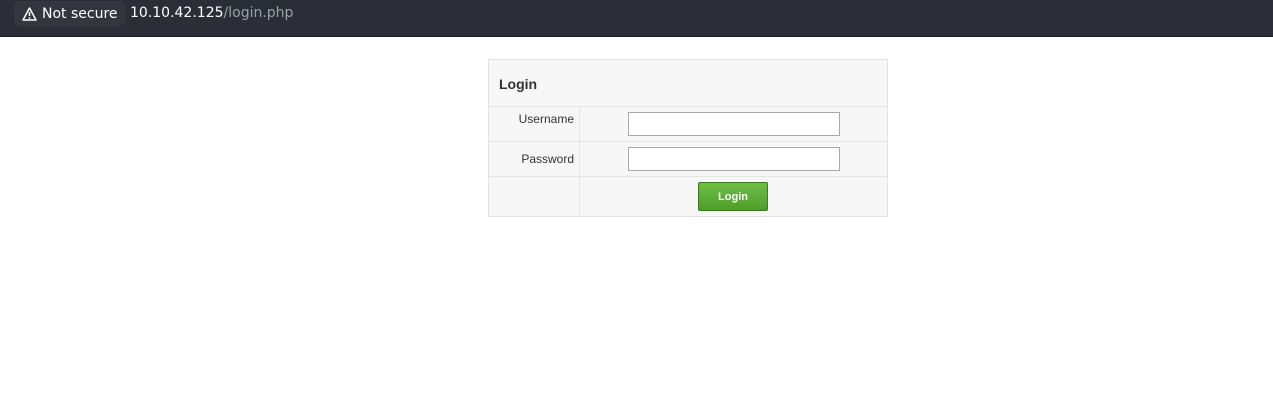 The image size is (1273, 394). I want to click on password-label-cell: Password, so click(534, 159).